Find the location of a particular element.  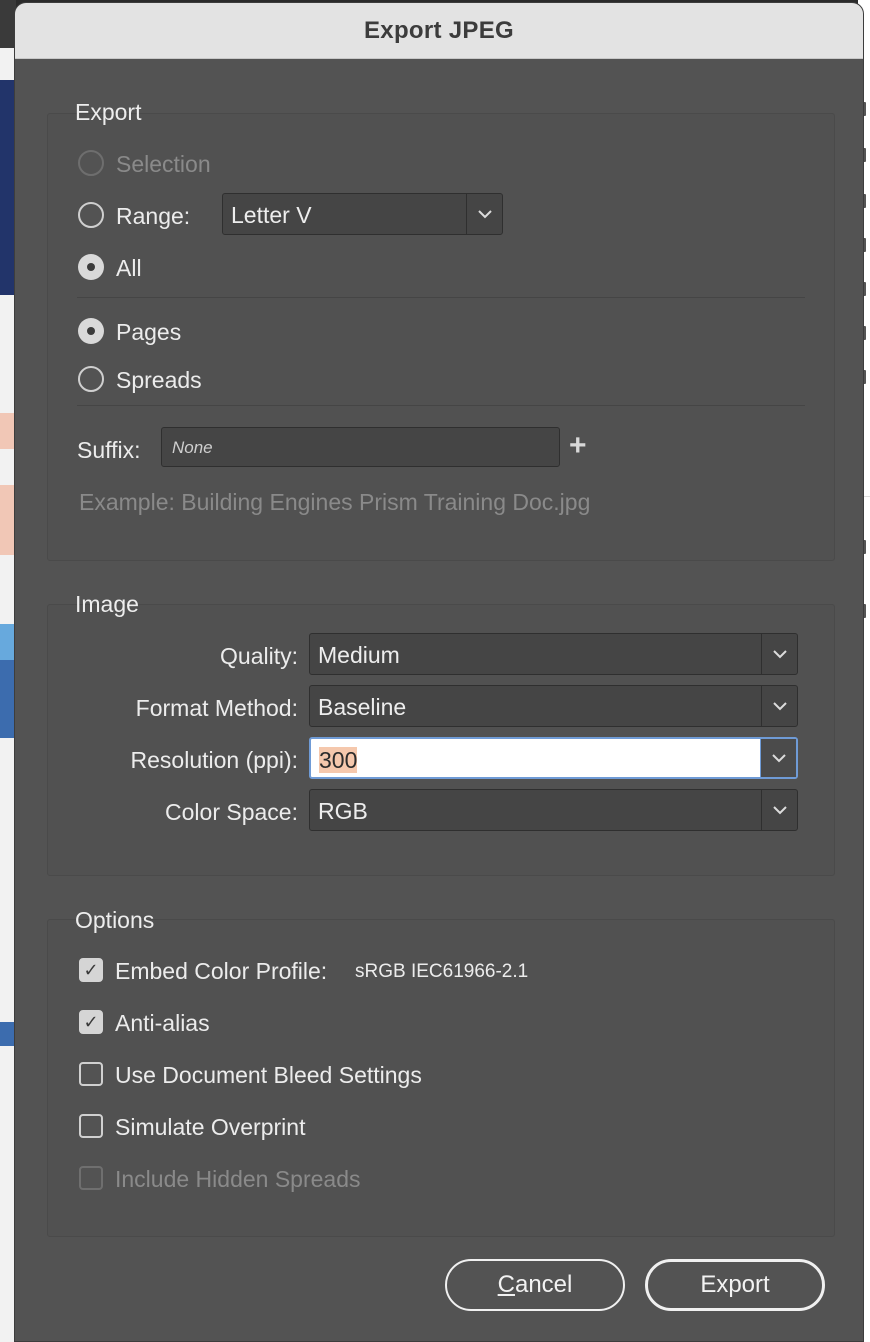

pages-radio is located at coordinates (91, 331).